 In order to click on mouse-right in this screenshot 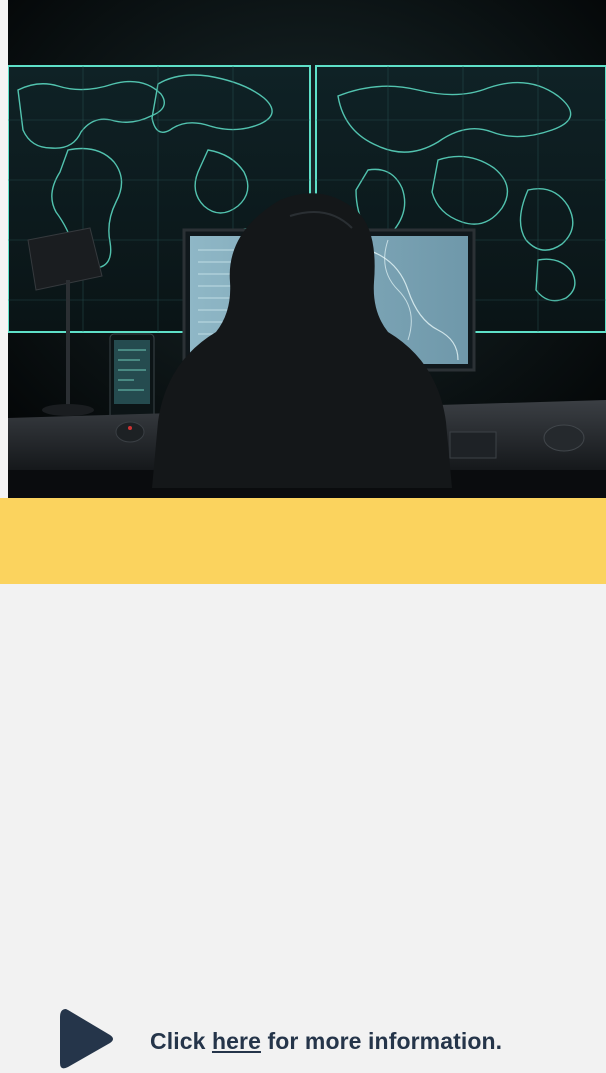, I will do `click(564, 438)`.